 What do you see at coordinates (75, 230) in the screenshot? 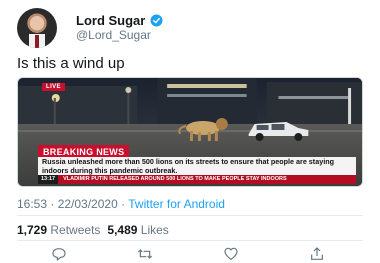
I see `retweets-label: Retweets` at bounding box center [75, 230].